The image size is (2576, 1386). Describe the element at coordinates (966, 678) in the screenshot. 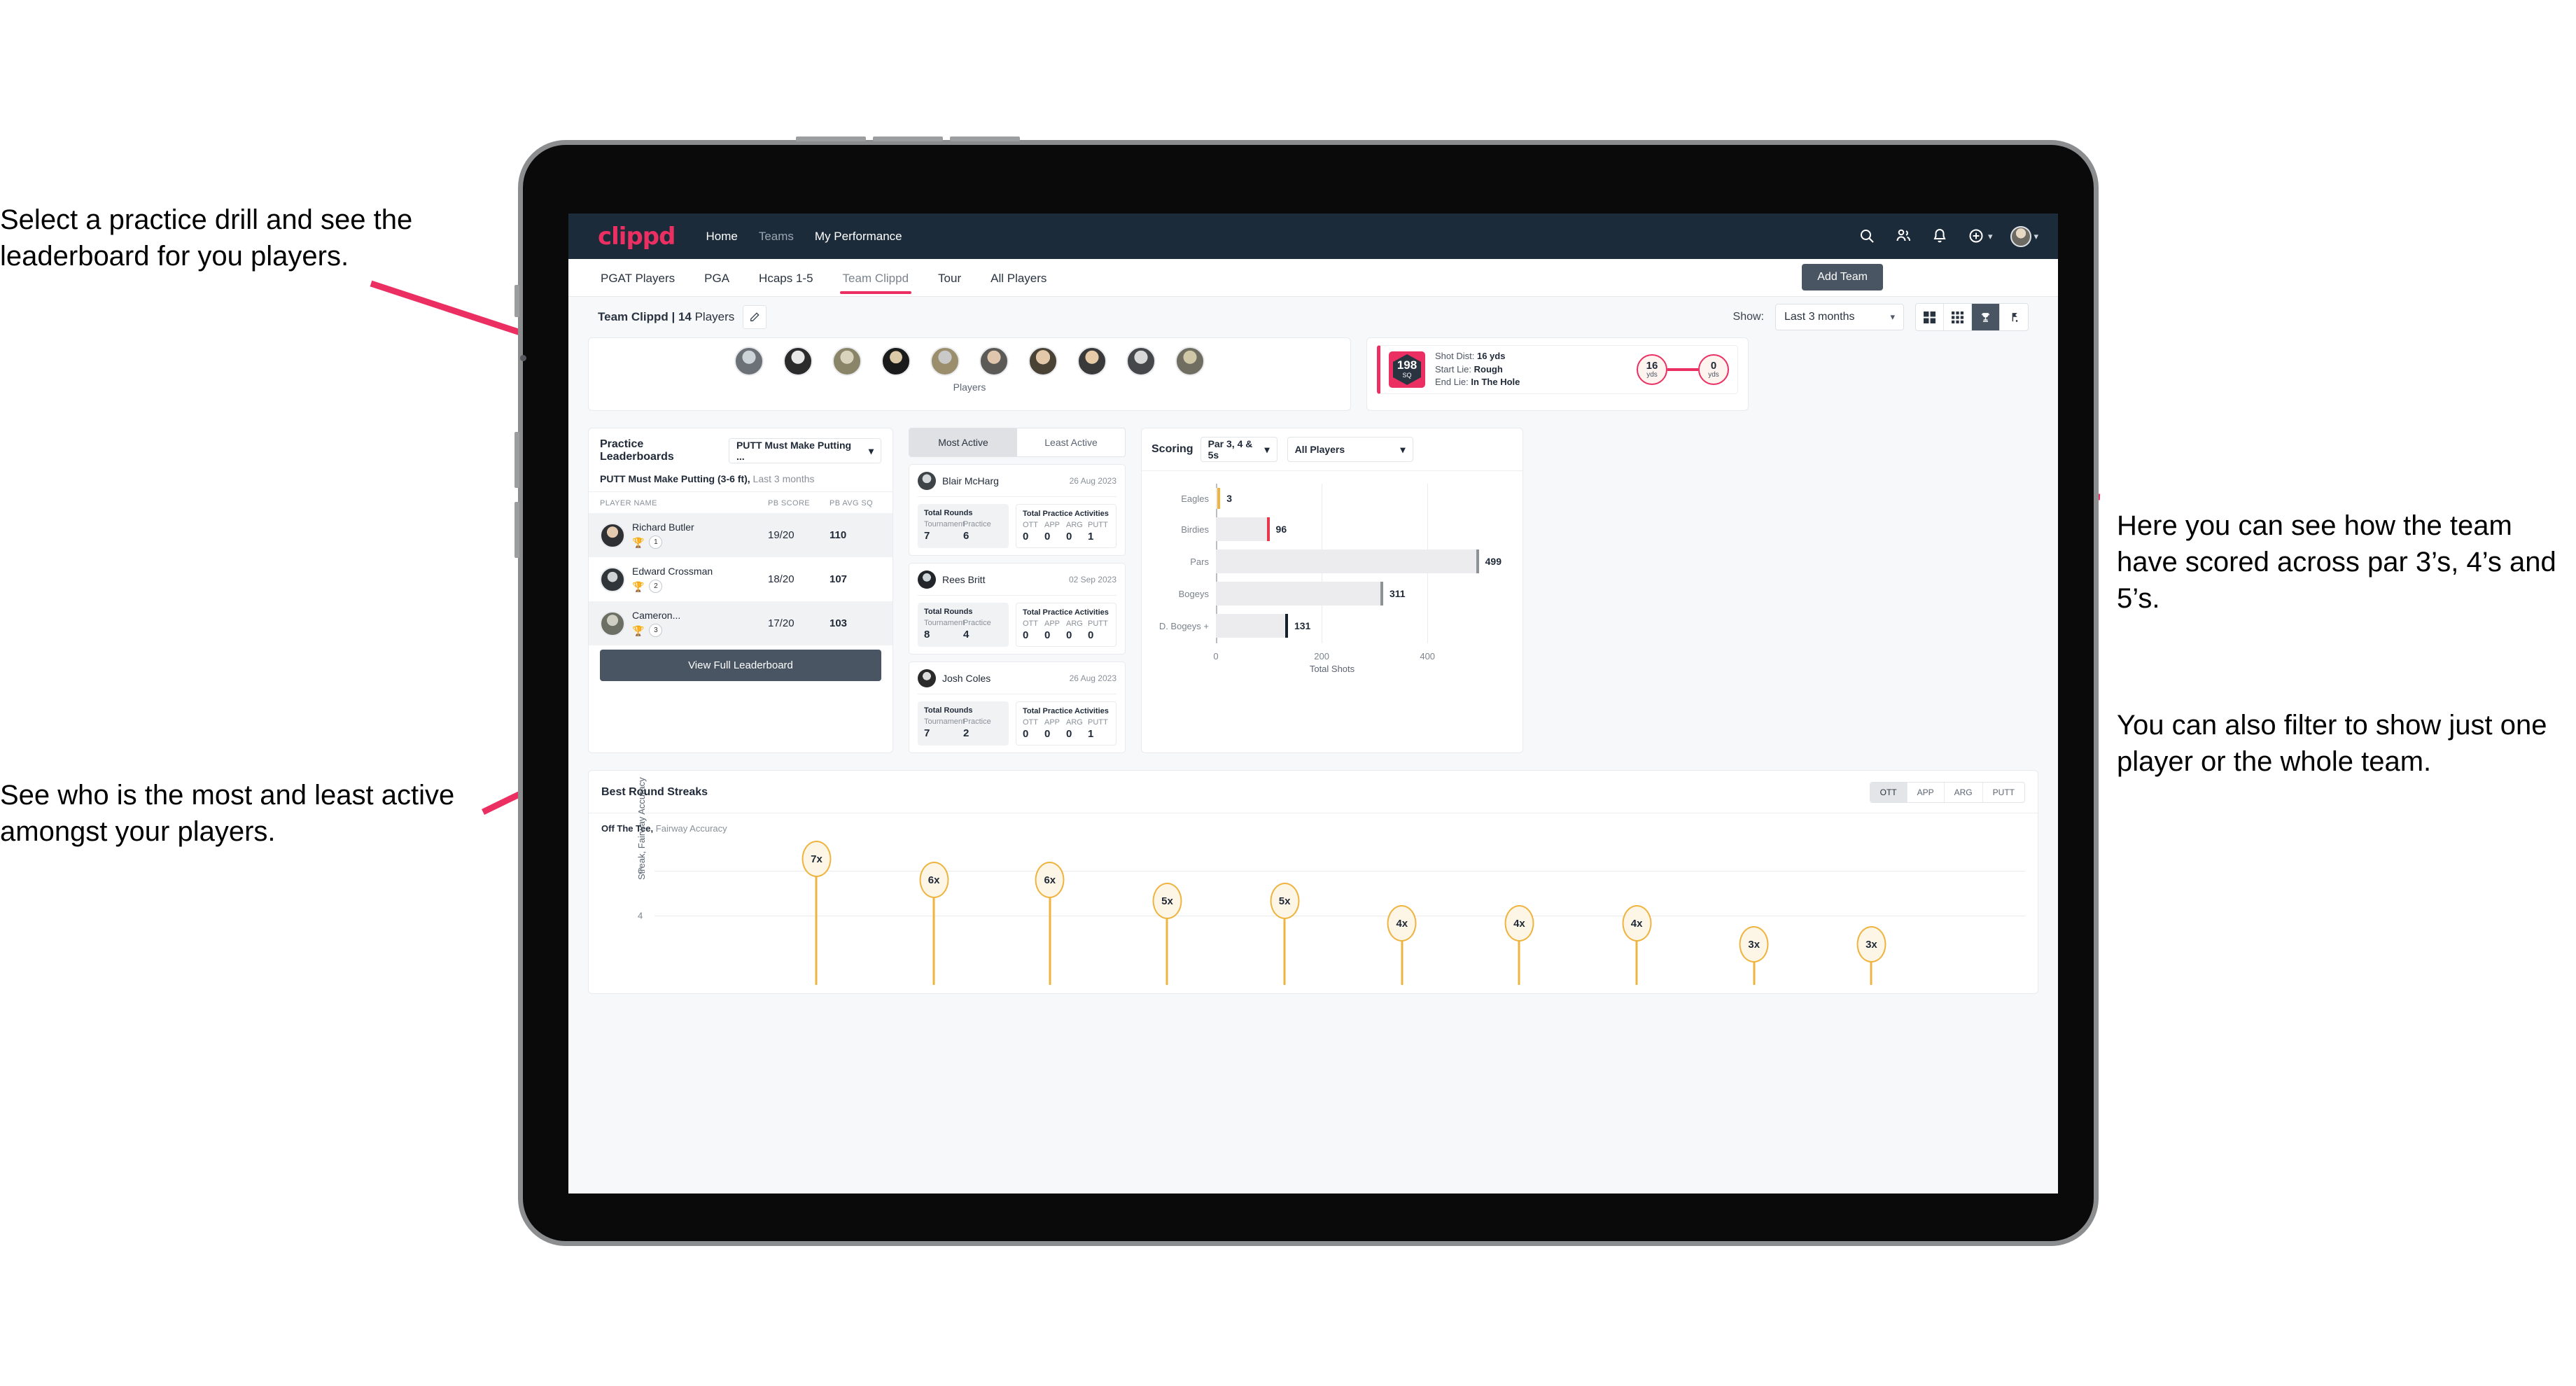

I see `player-name: Josh Coles` at that location.